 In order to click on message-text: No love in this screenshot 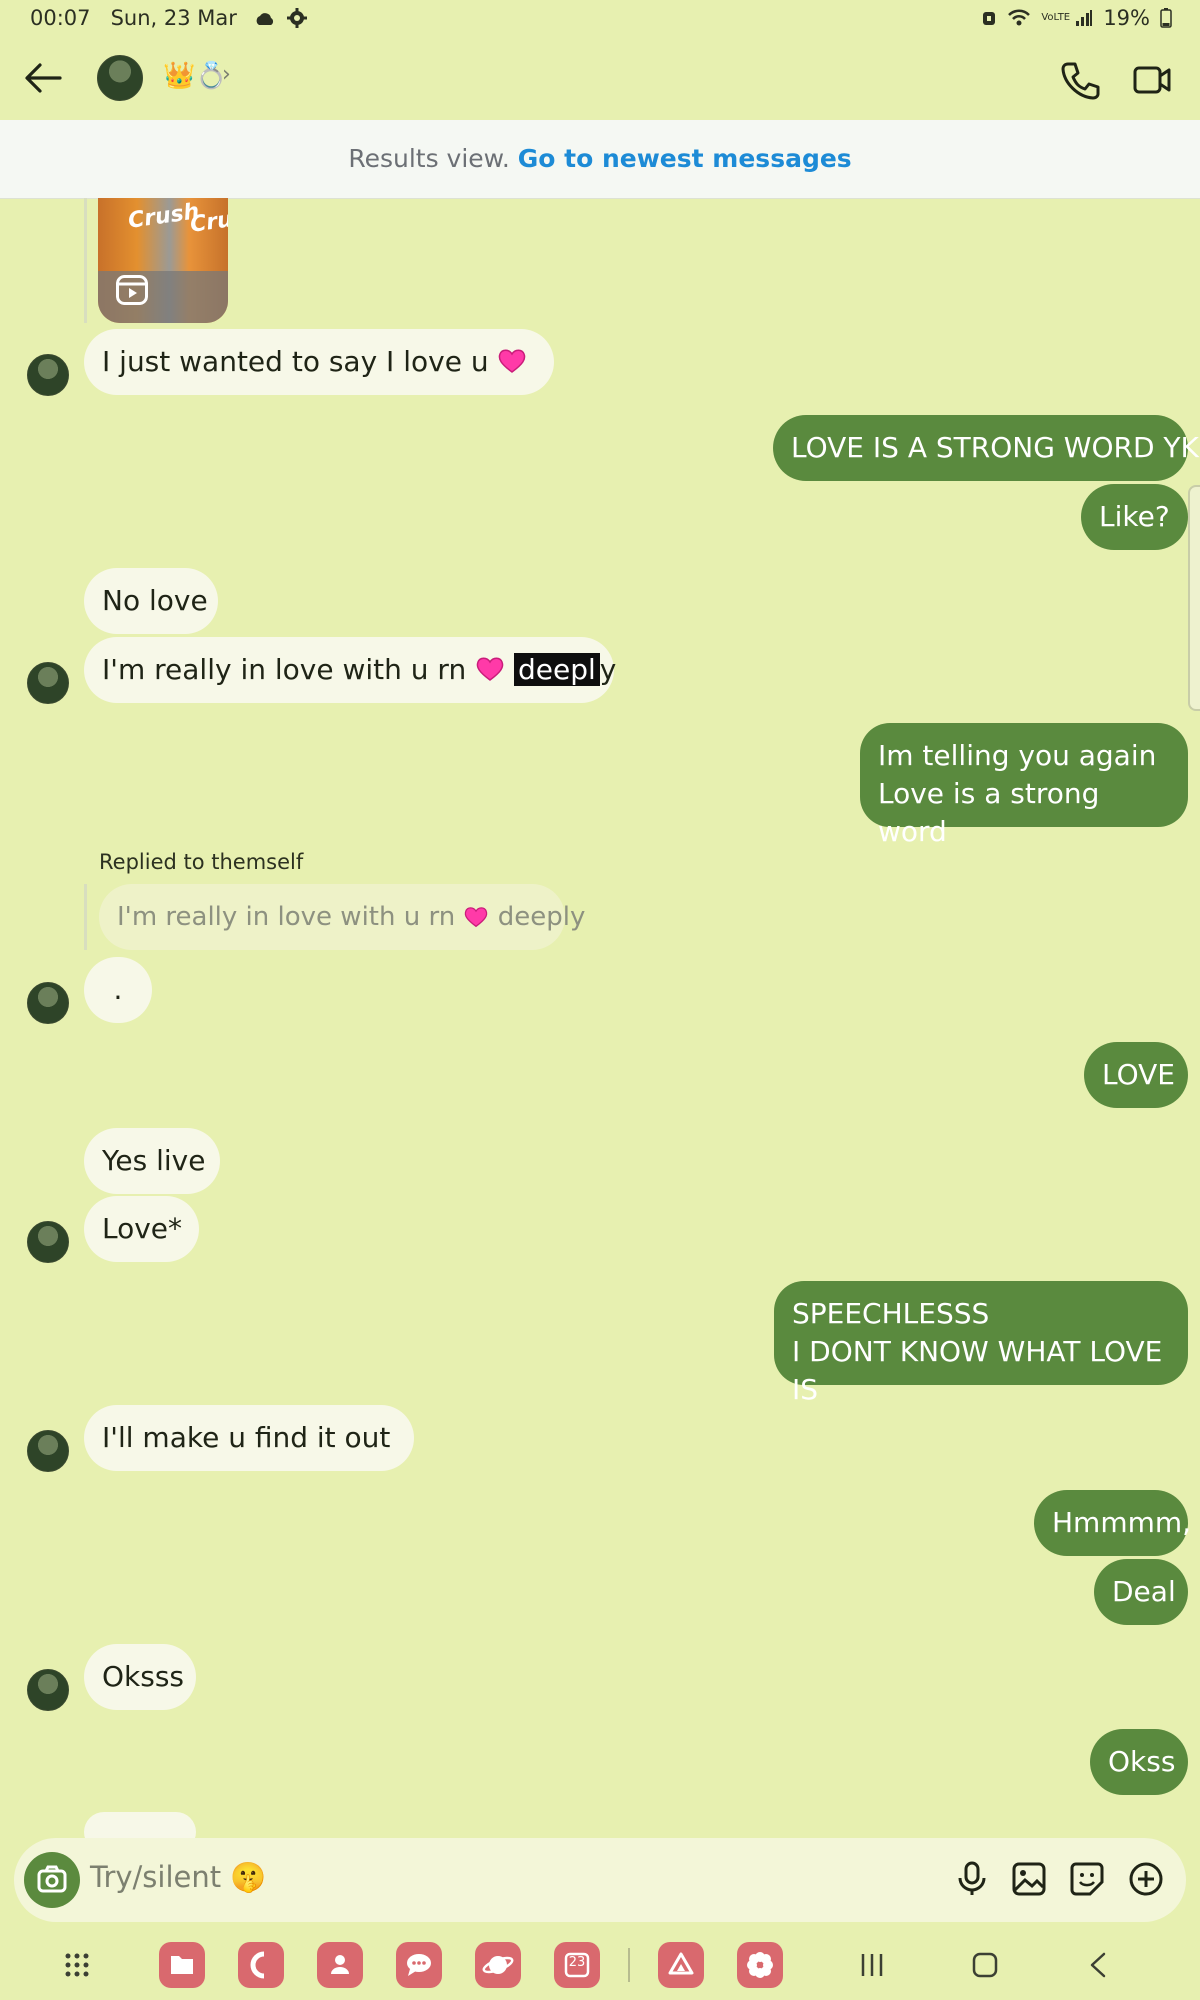, I will do `click(155, 600)`.